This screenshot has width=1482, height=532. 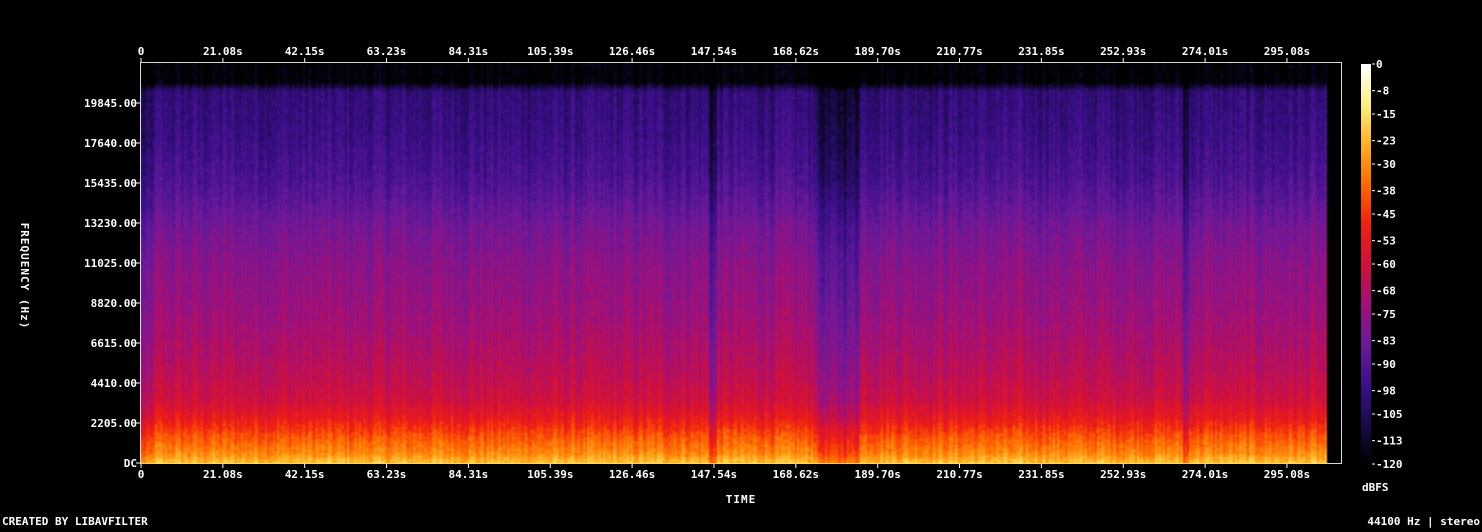 I want to click on x-tick-label-bottom: 21.08s, so click(x=223, y=474).